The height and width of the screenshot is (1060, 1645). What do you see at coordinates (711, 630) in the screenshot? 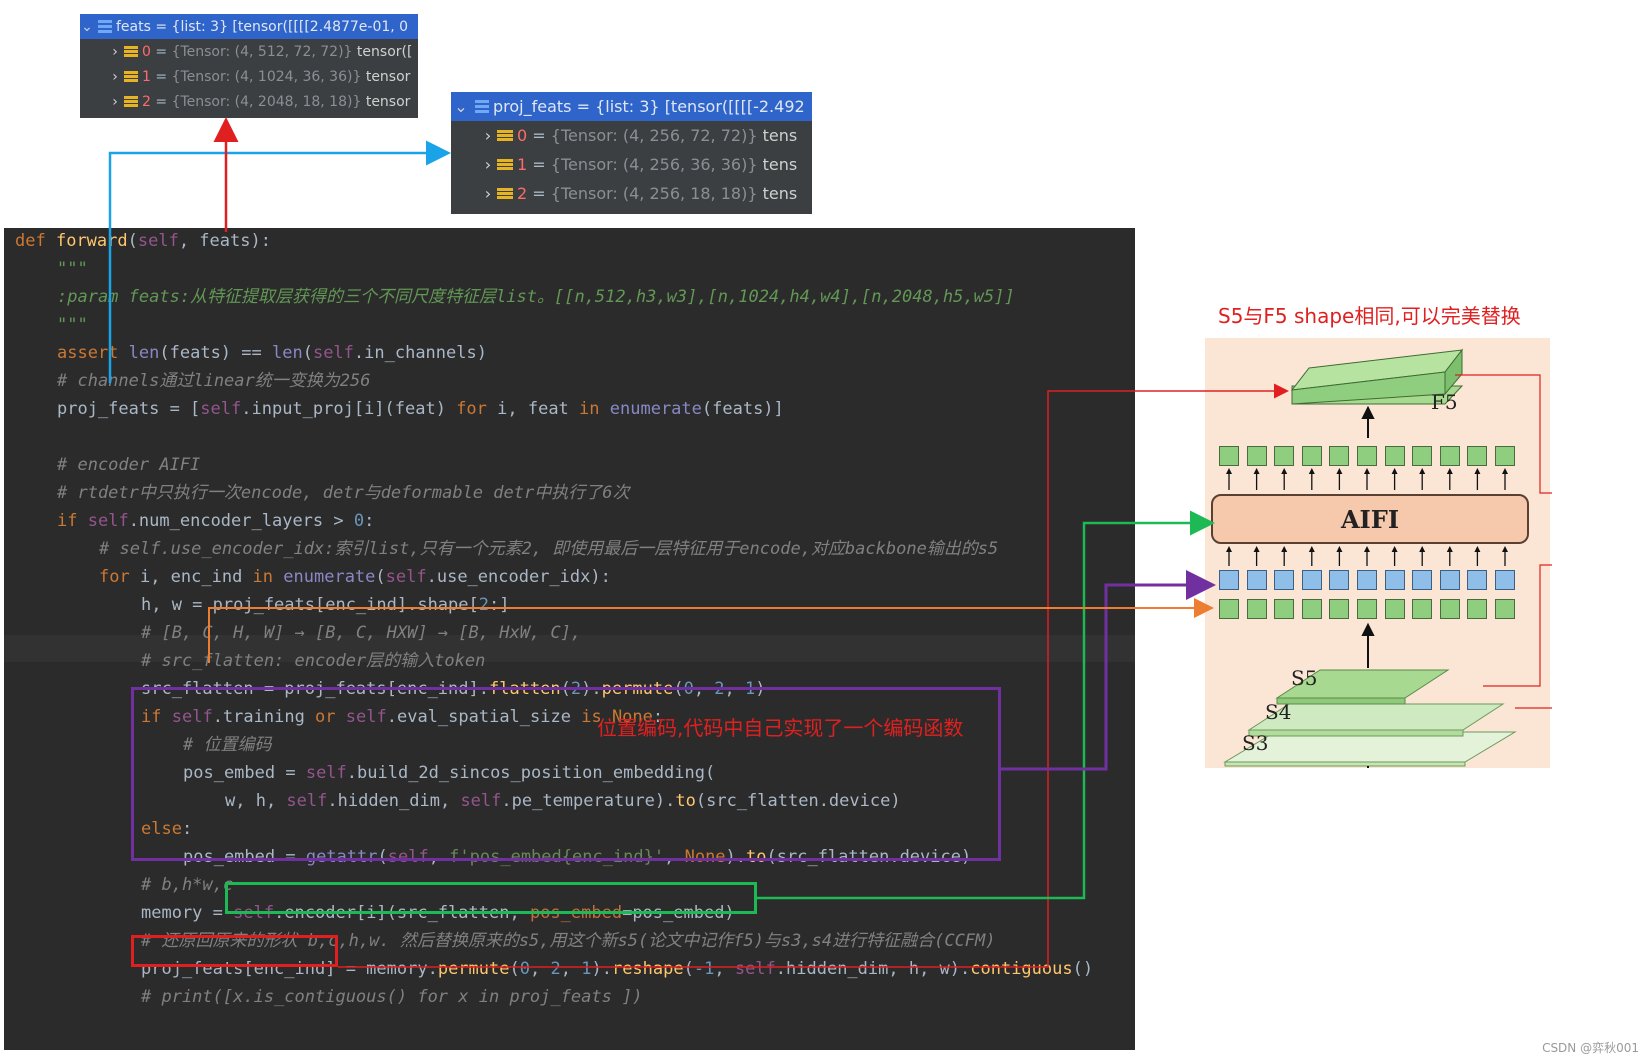
I see `orange-connector` at bounding box center [711, 630].